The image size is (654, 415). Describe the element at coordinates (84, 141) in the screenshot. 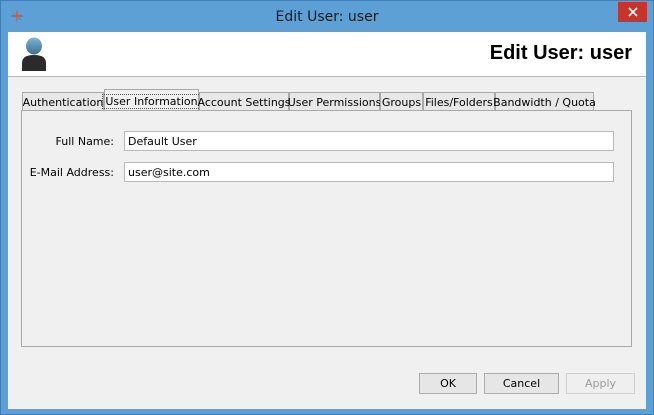

I see `full-name-label: Full Name:` at that location.